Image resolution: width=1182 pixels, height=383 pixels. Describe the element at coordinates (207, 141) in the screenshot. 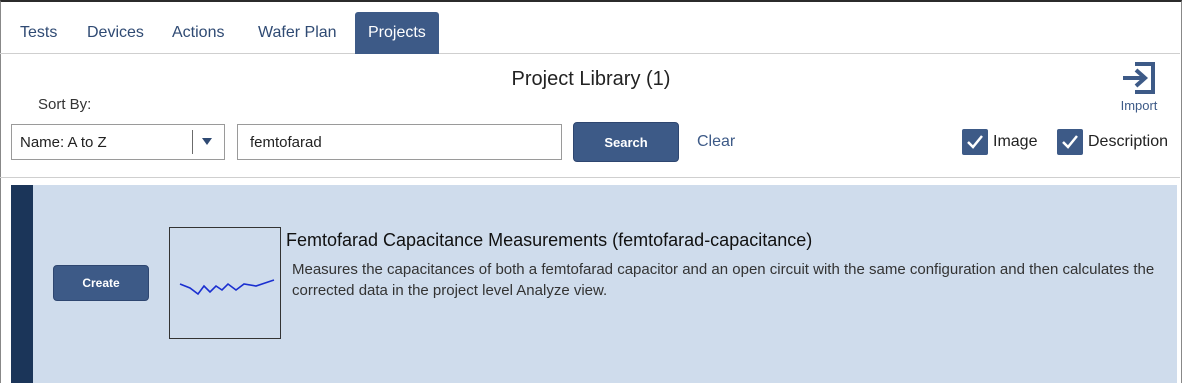

I see `chevron-down-icon` at that location.